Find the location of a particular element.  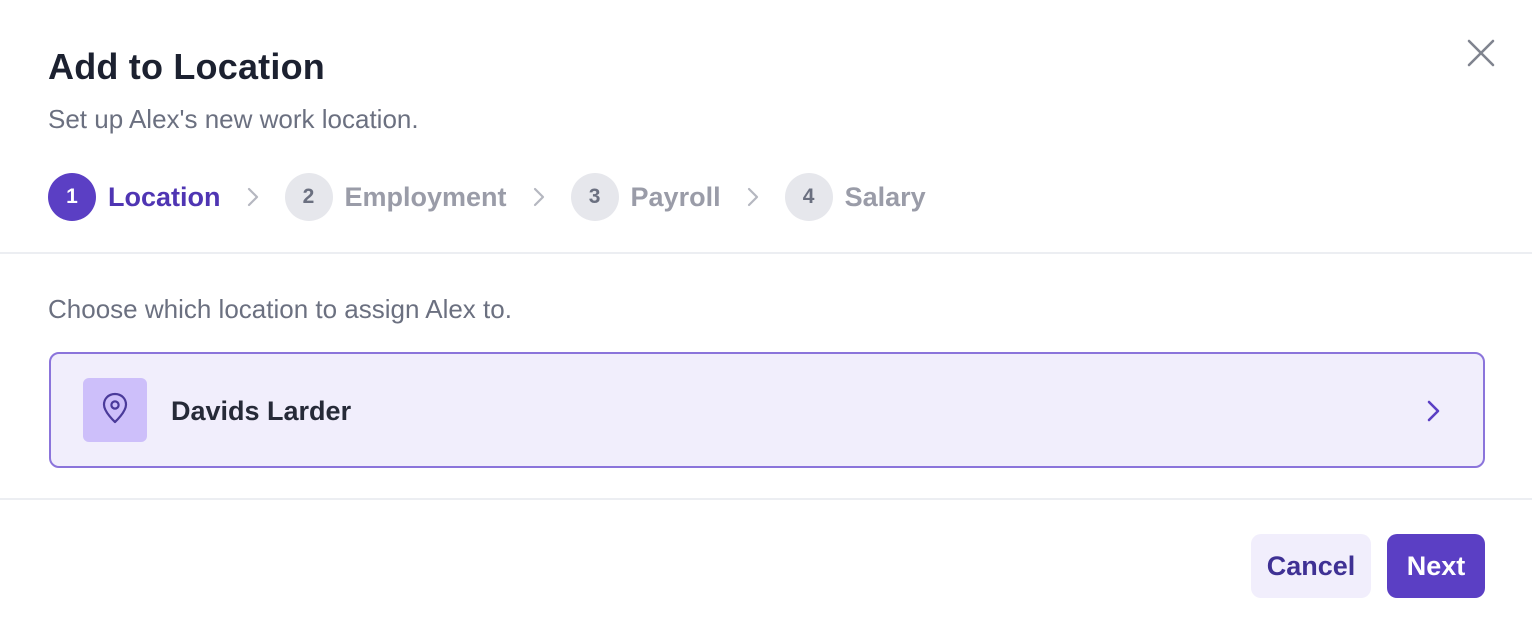

location-name: Davids Larder is located at coordinates (261, 411).